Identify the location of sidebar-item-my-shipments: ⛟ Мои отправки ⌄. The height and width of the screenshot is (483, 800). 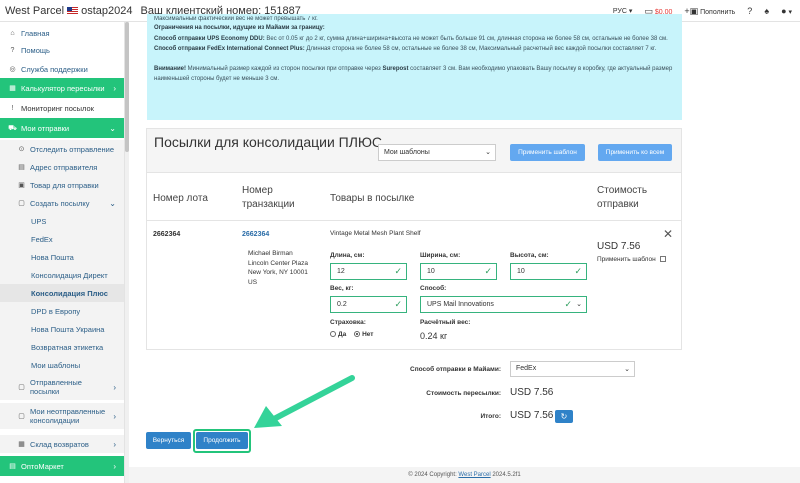
(62, 128).